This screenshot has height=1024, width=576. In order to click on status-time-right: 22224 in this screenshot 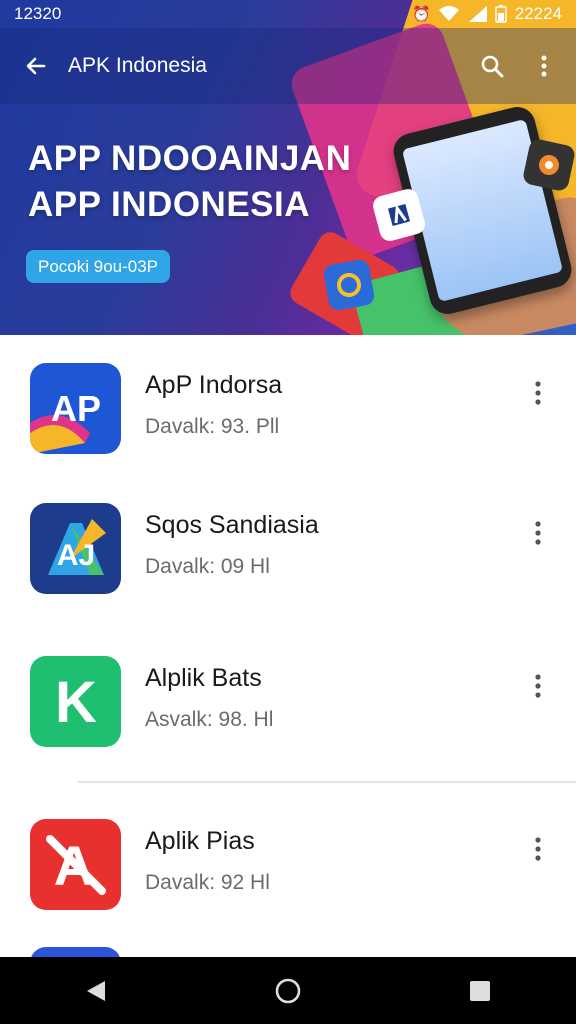, I will do `click(538, 13)`.